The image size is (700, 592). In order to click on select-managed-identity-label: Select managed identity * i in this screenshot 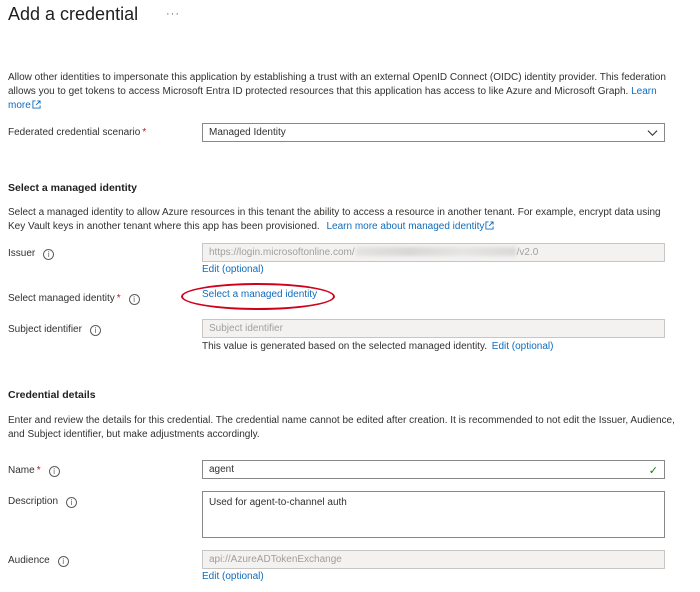, I will do `click(74, 299)`.